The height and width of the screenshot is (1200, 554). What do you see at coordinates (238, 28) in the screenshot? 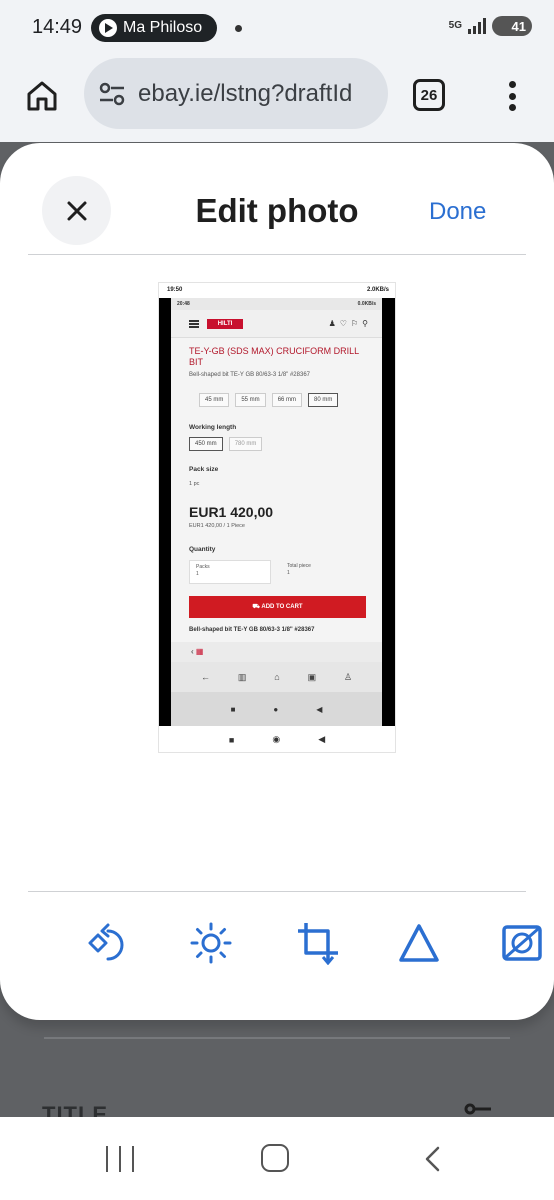
I see `notification-dot-icon` at bounding box center [238, 28].